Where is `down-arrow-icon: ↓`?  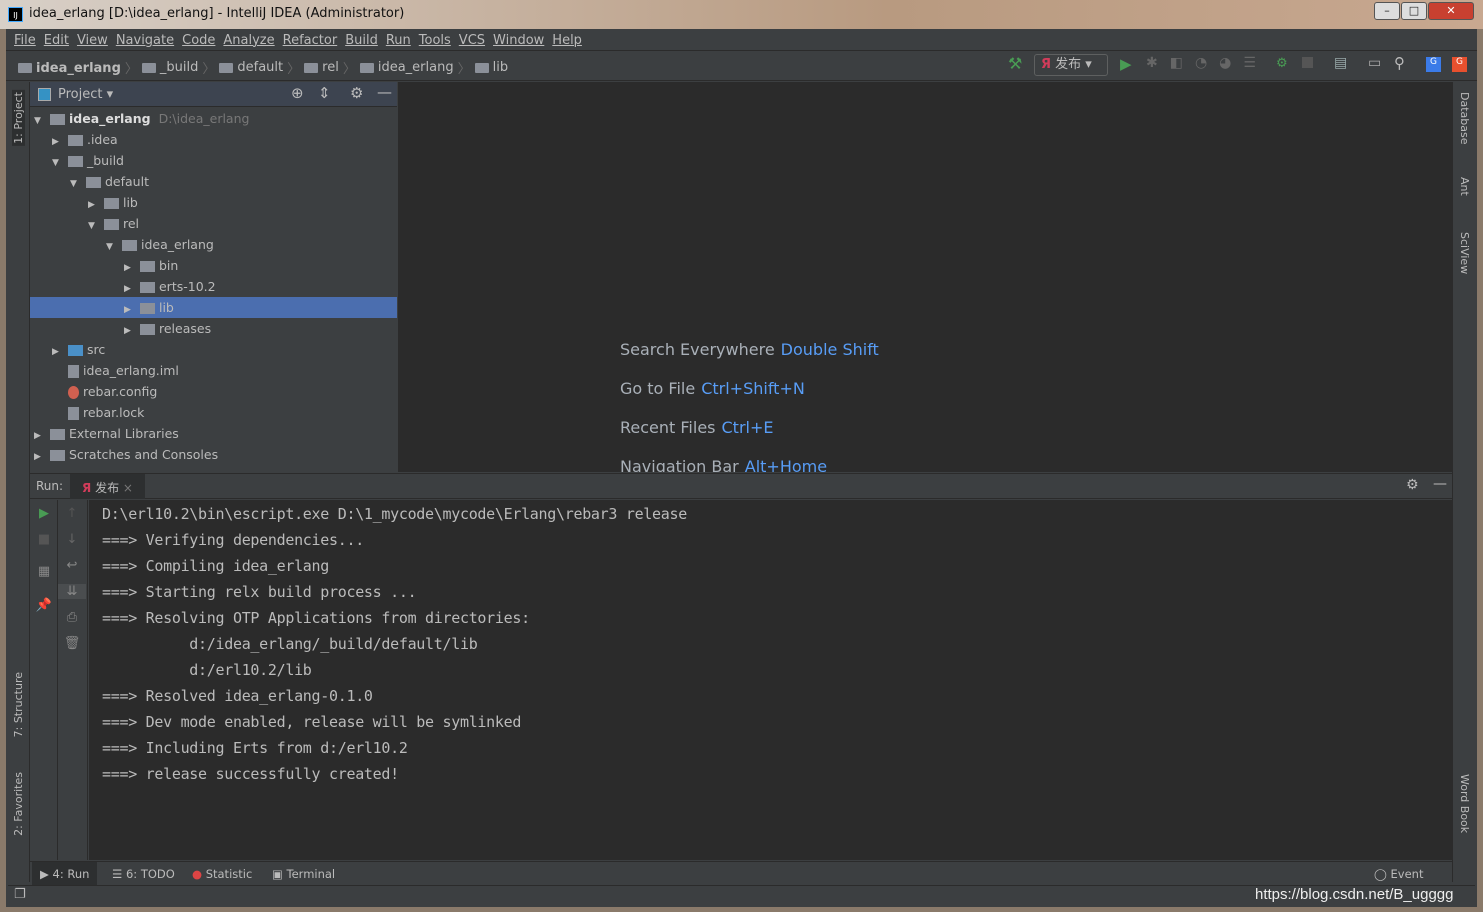 down-arrow-icon: ↓ is located at coordinates (72, 539).